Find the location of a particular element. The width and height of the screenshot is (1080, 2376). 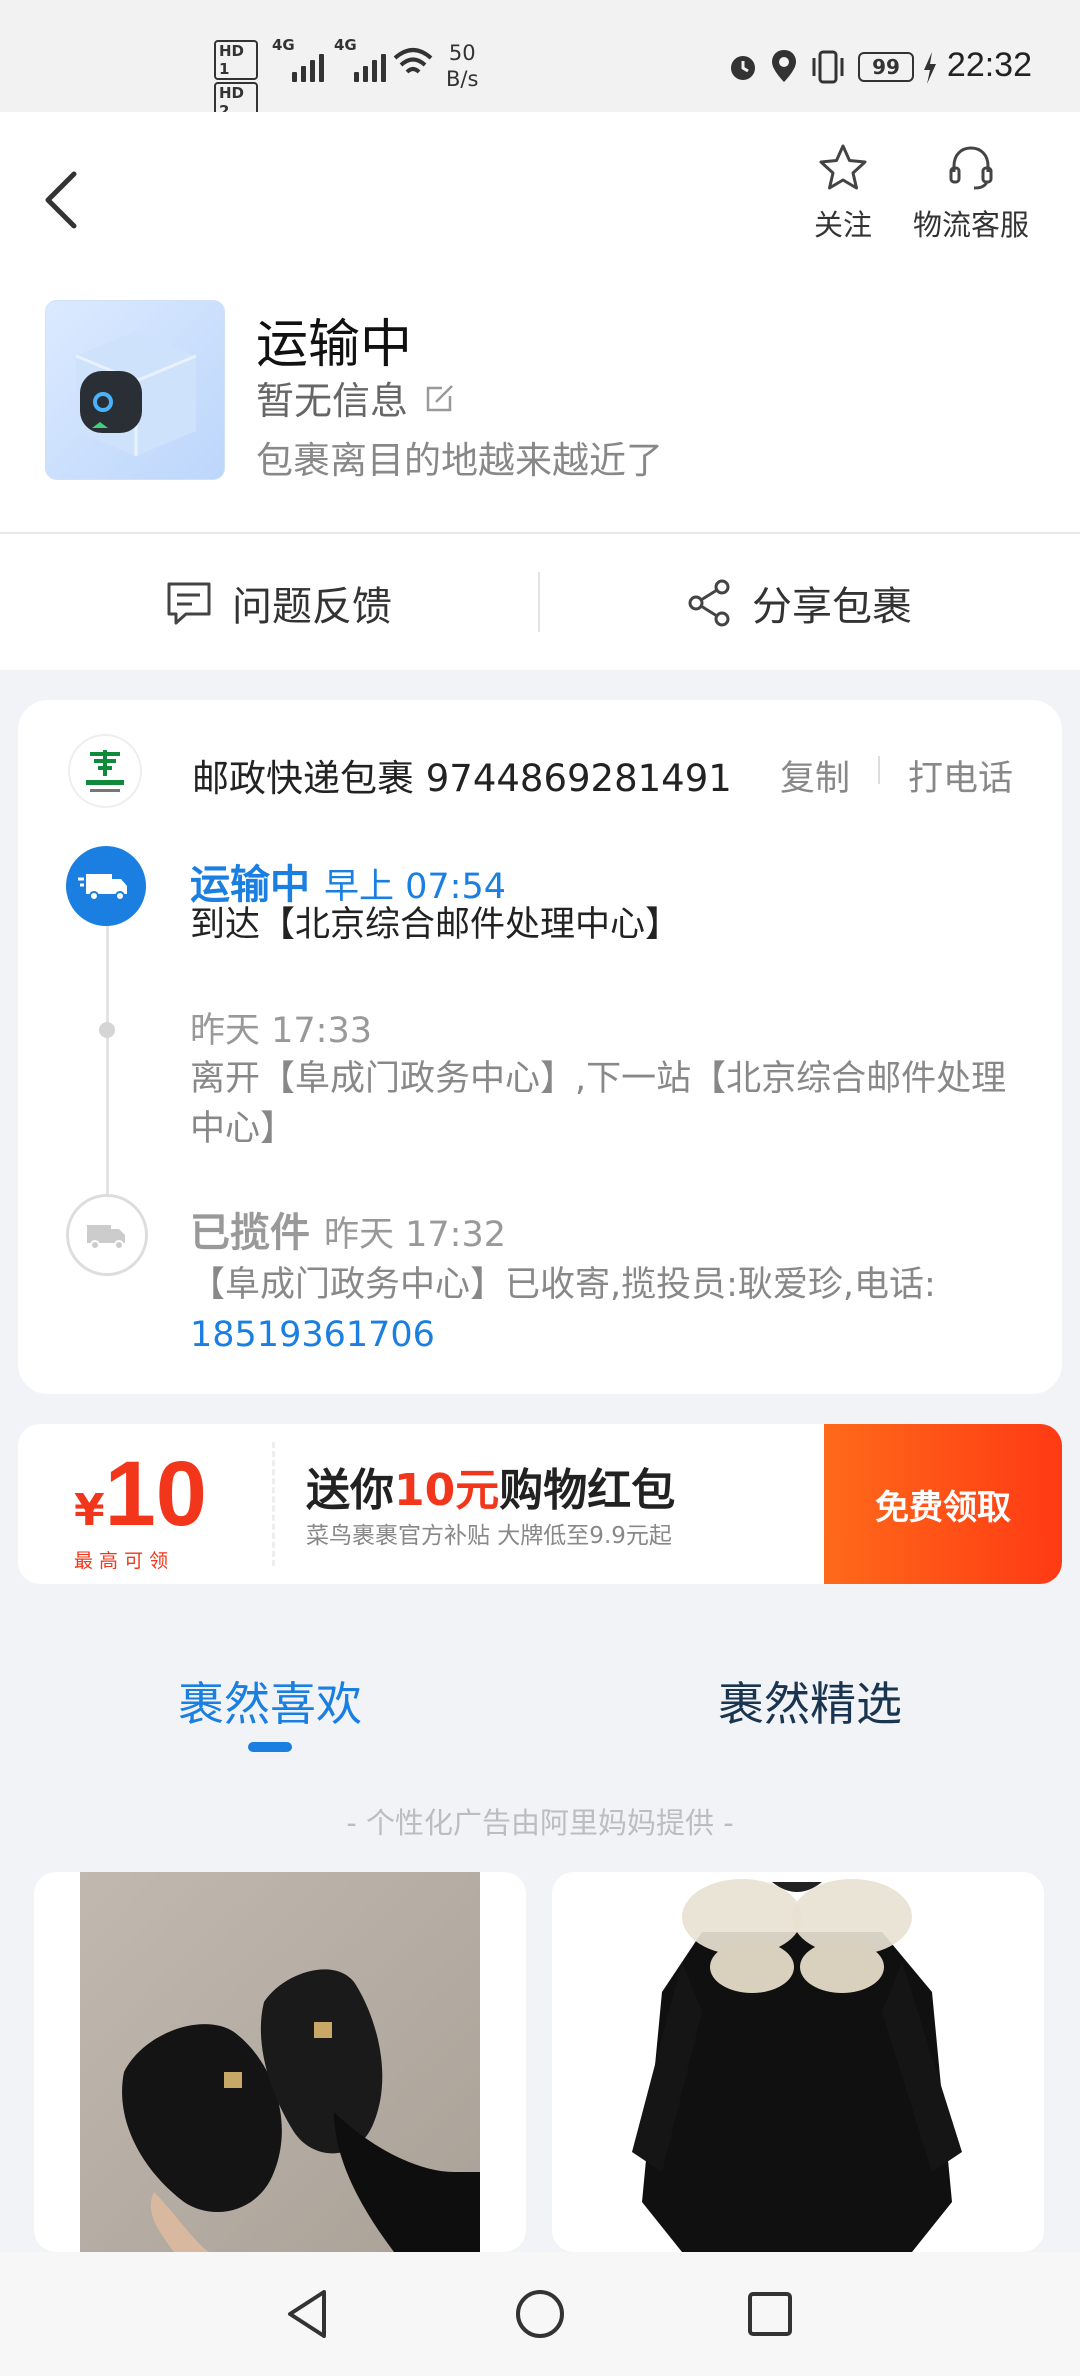

event-text: 到达【北京综合邮件处理中心】 is located at coordinates (435, 925).